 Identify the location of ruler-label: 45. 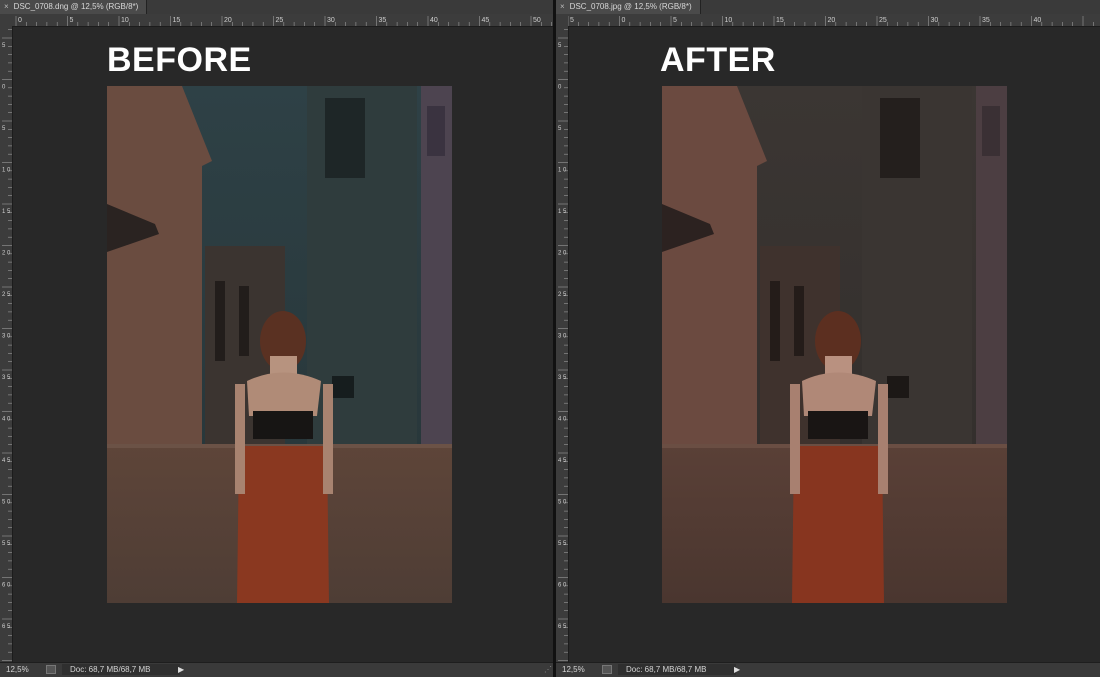
(486, 20).